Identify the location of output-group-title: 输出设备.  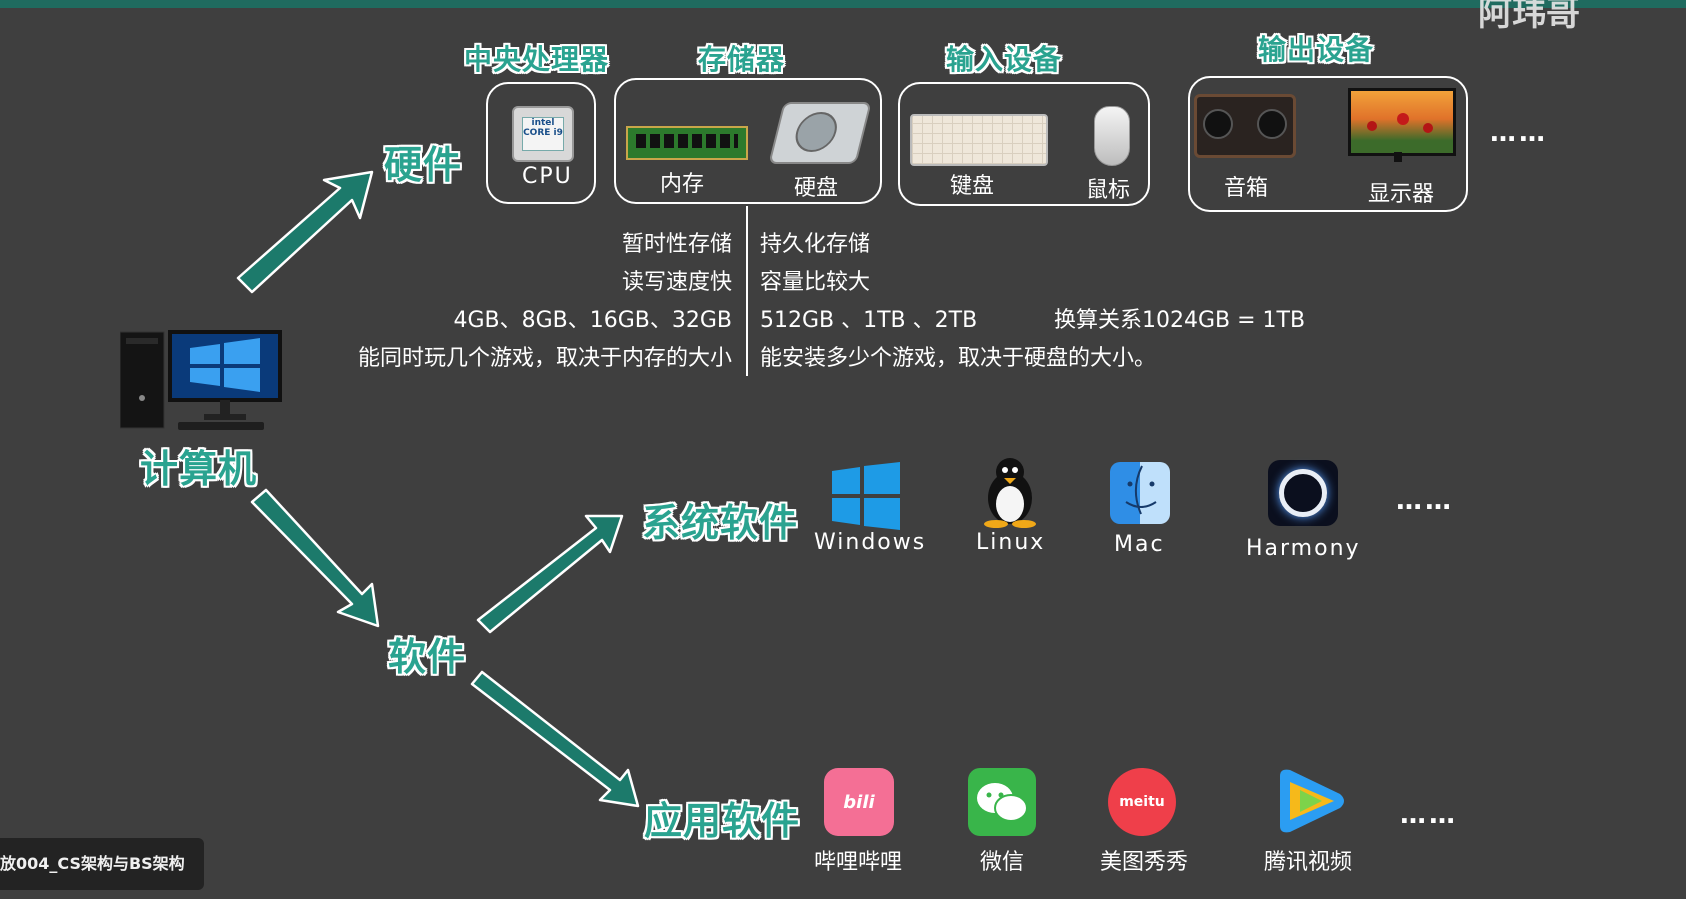
(1316, 49).